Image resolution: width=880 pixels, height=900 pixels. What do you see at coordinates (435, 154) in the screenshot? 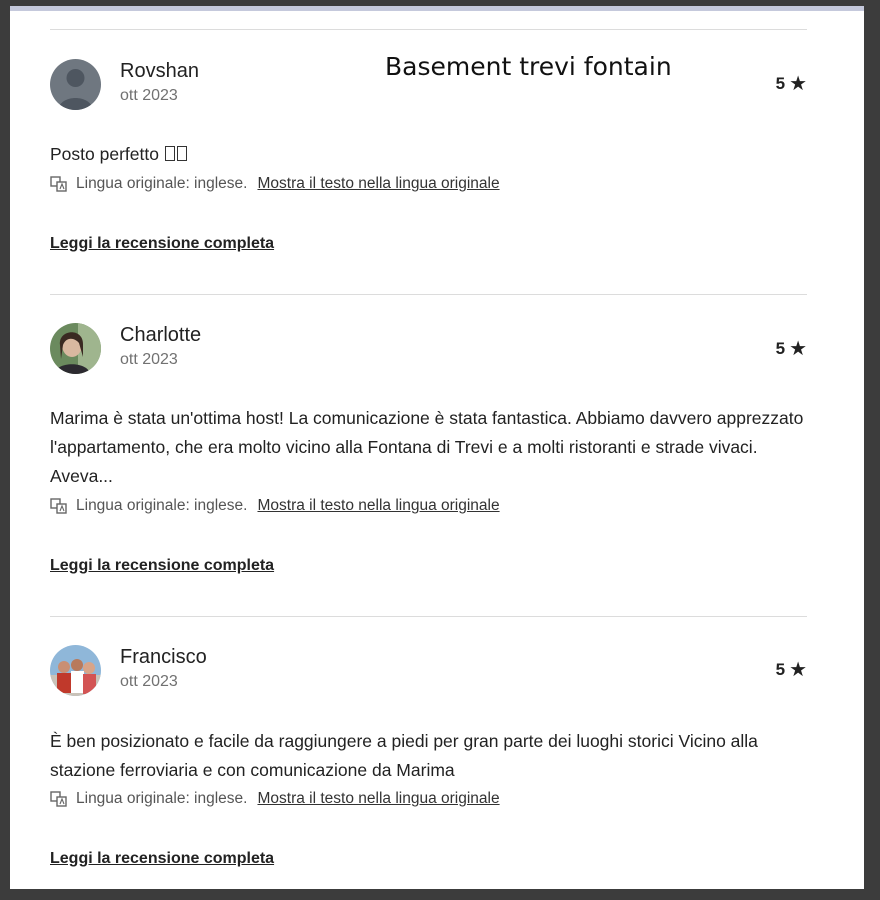
I see `review-text: Posto perfetto` at bounding box center [435, 154].